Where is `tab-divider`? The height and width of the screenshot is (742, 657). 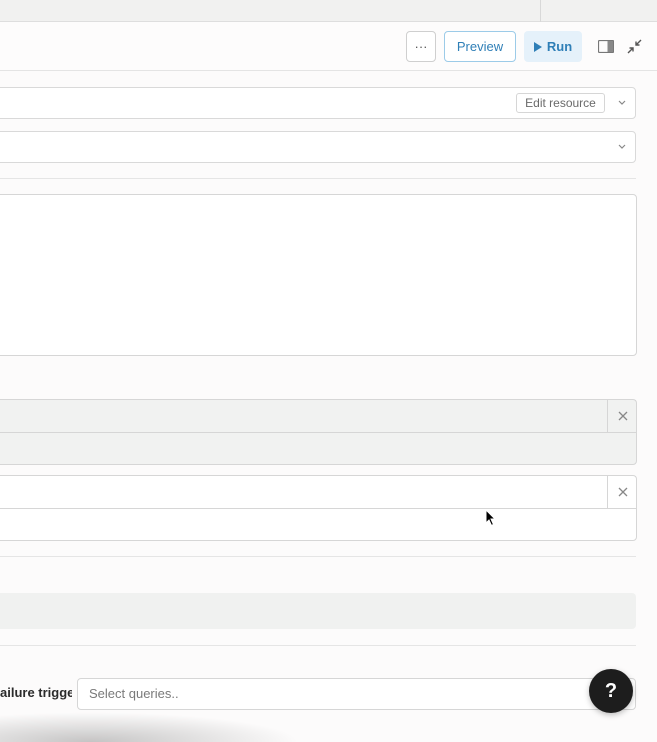
tab-divider is located at coordinates (540, 11).